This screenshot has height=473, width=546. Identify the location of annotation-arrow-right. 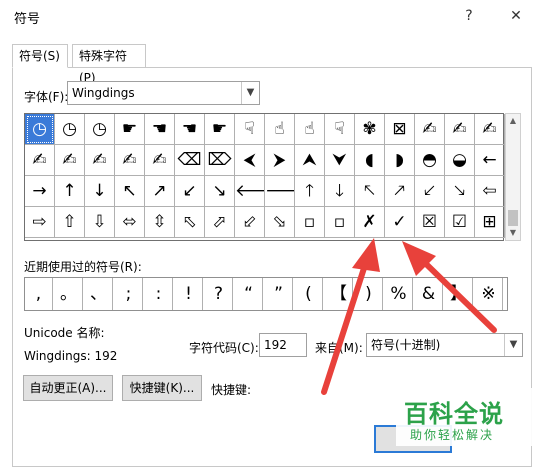
(449, 287).